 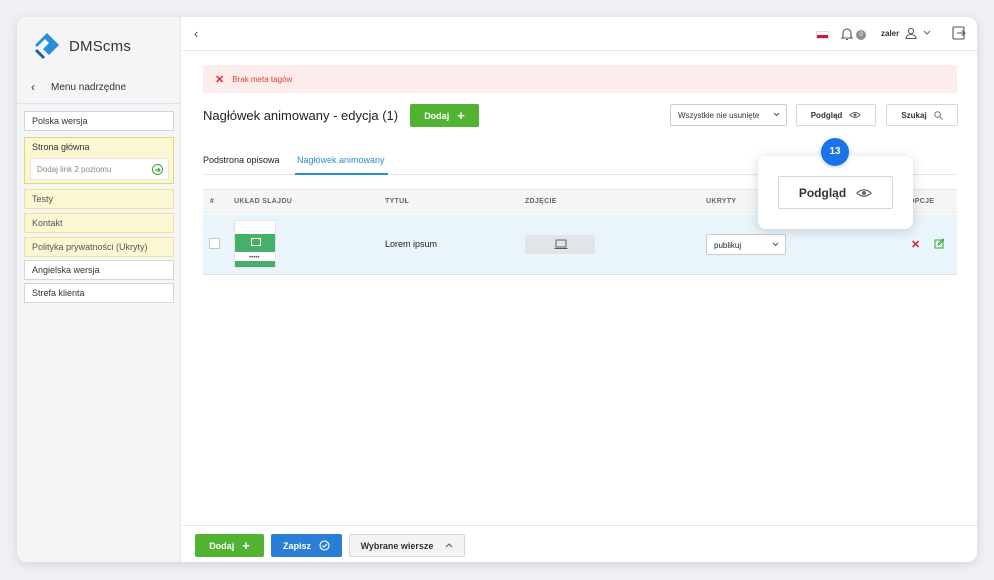 I want to click on logout-icon, so click(x=959, y=33).